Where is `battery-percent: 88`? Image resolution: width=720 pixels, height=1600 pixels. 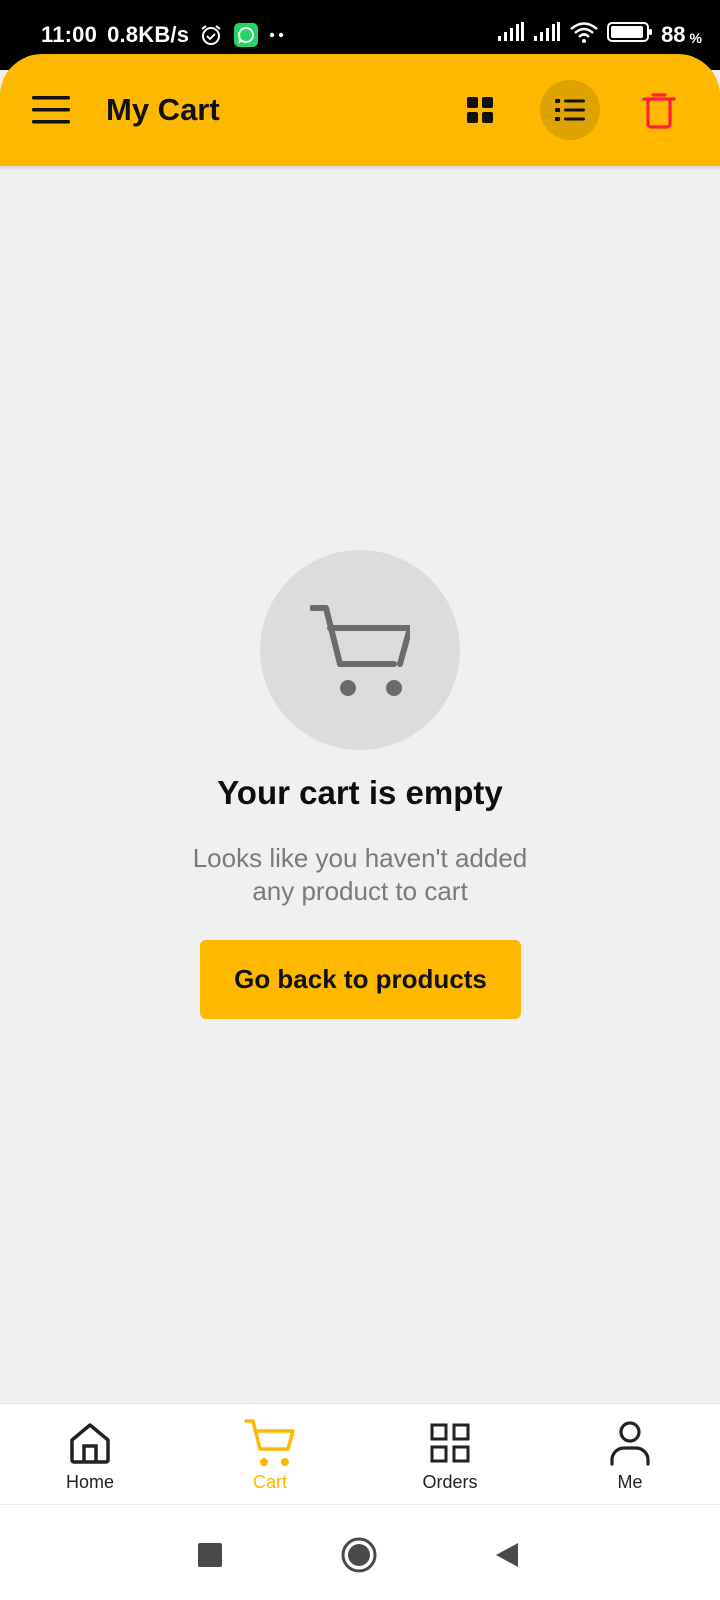
battery-percent: 88 is located at coordinates (673, 34).